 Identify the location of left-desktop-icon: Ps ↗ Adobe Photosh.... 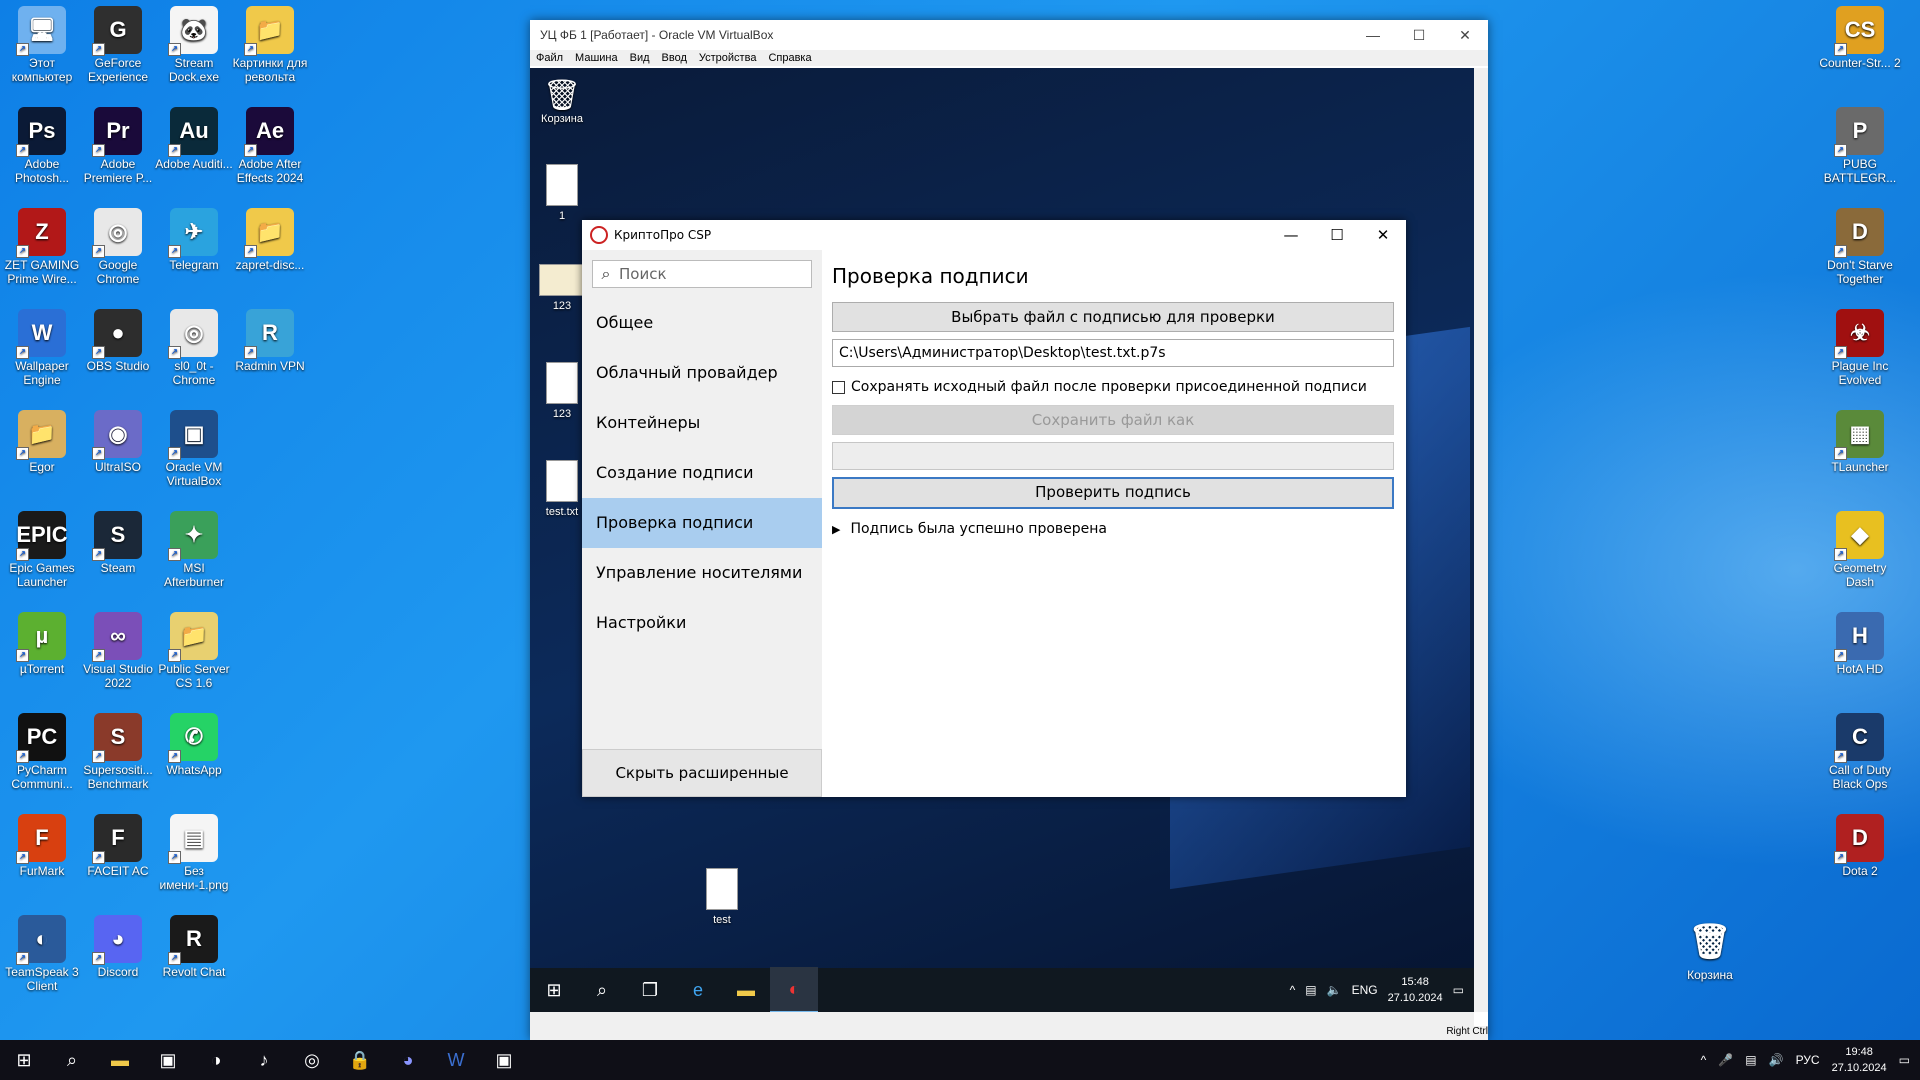
(42, 146).